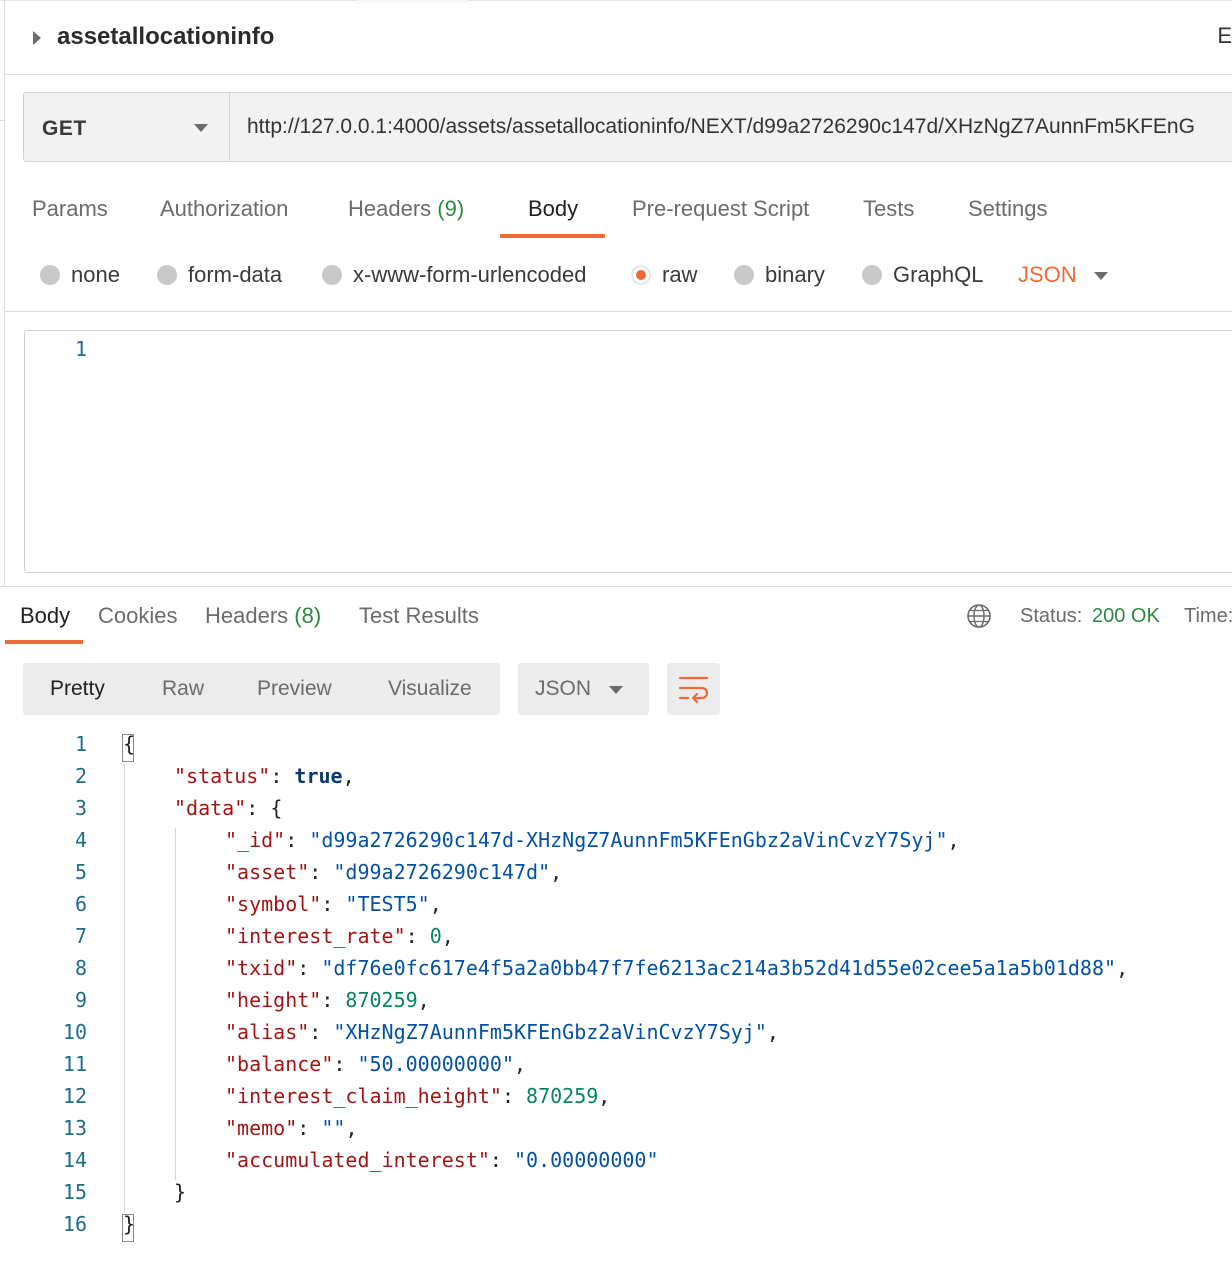  Describe the element at coordinates (45, 616) in the screenshot. I see `response-tab-body: Body` at that location.